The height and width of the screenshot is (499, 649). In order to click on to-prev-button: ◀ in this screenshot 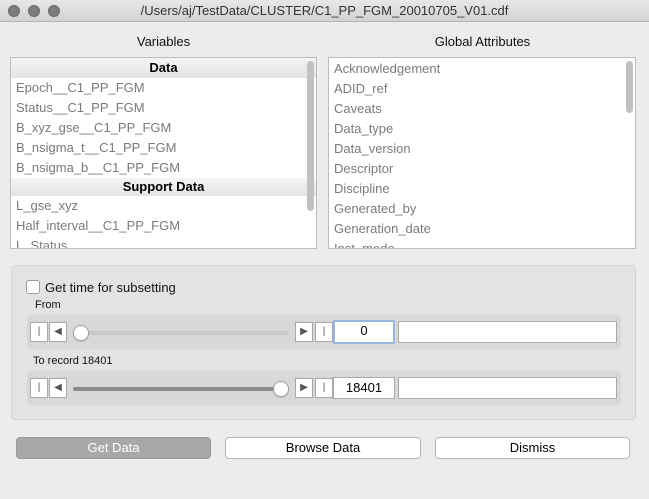, I will do `click(58, 388)`.